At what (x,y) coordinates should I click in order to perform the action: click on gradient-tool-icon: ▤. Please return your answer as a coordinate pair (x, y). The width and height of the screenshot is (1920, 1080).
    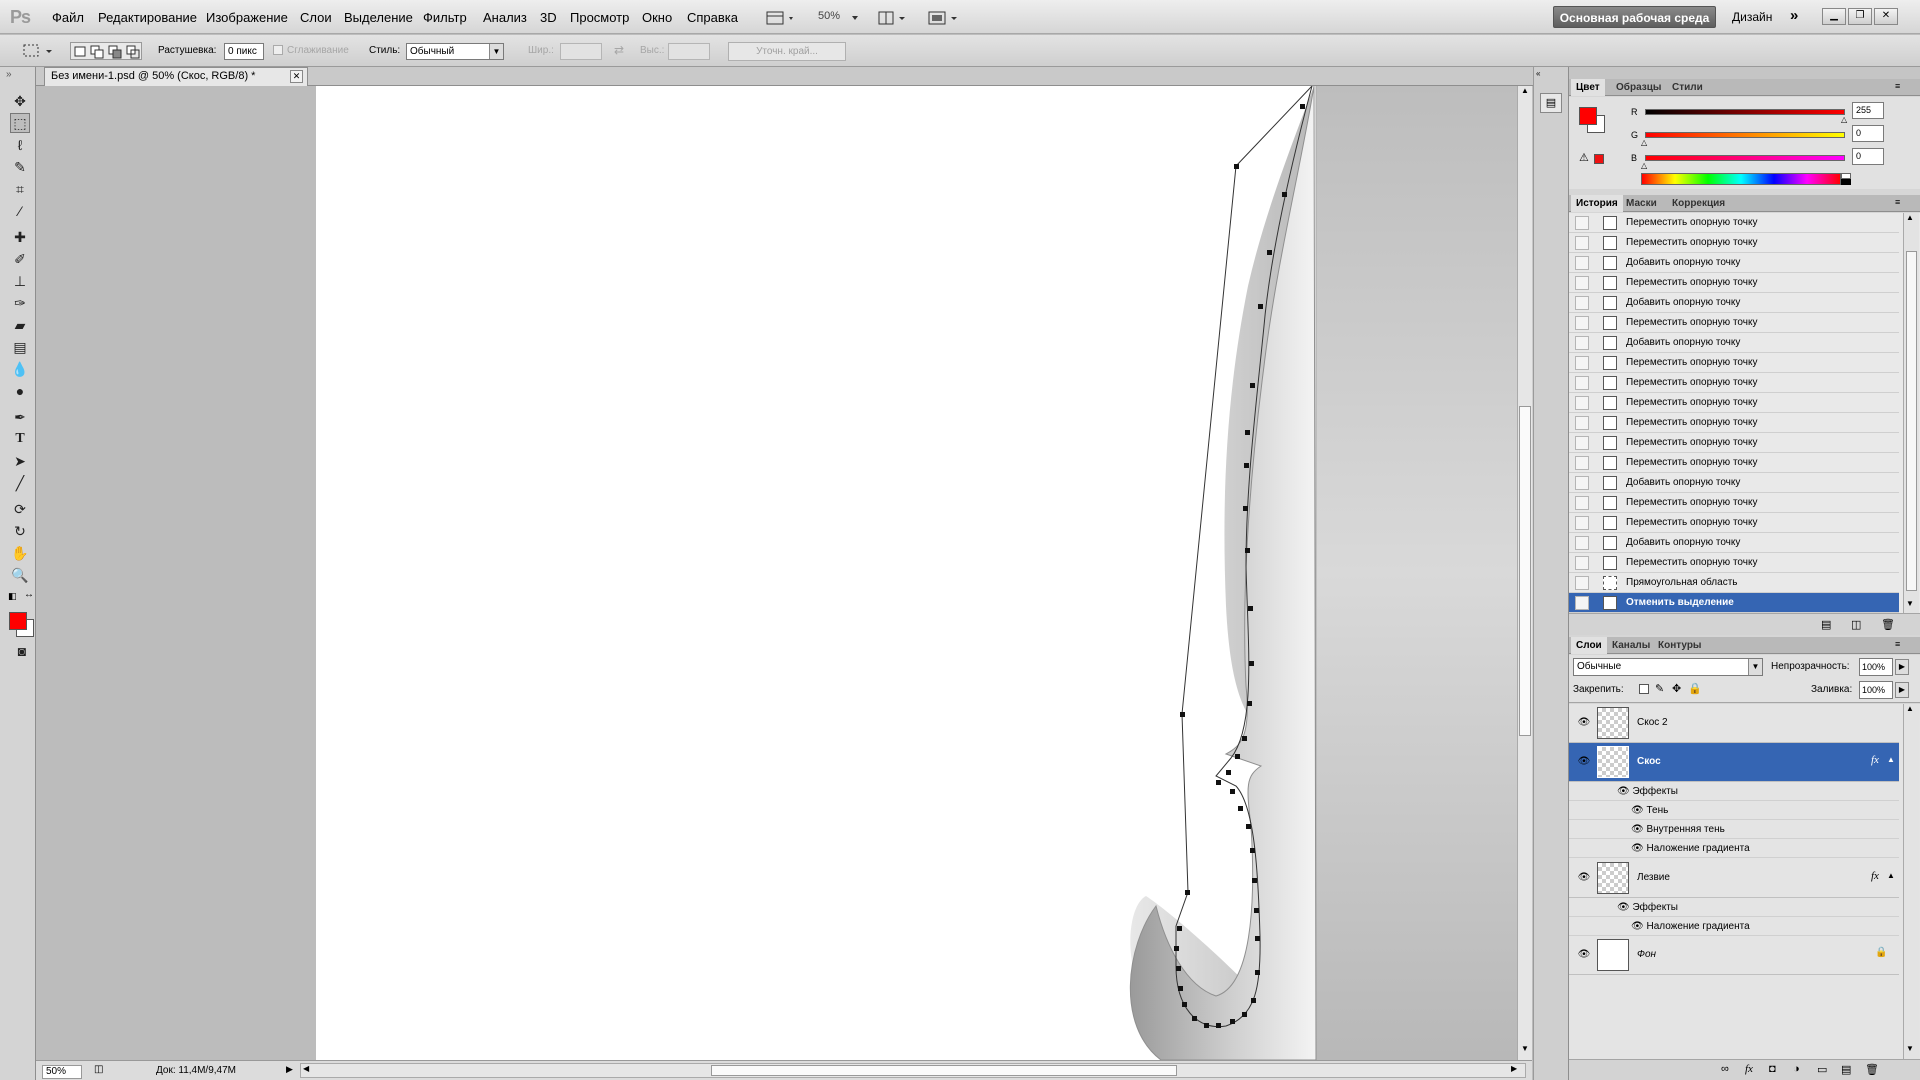
    Looking at the image, I should click on (20, 347).